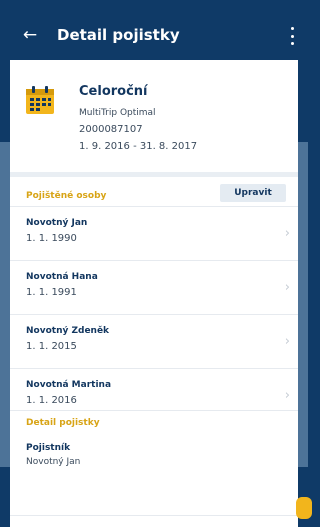 This screenshot has height=527, width=320. I want to click on person-name: Novotný Jan, so click(57, 223).